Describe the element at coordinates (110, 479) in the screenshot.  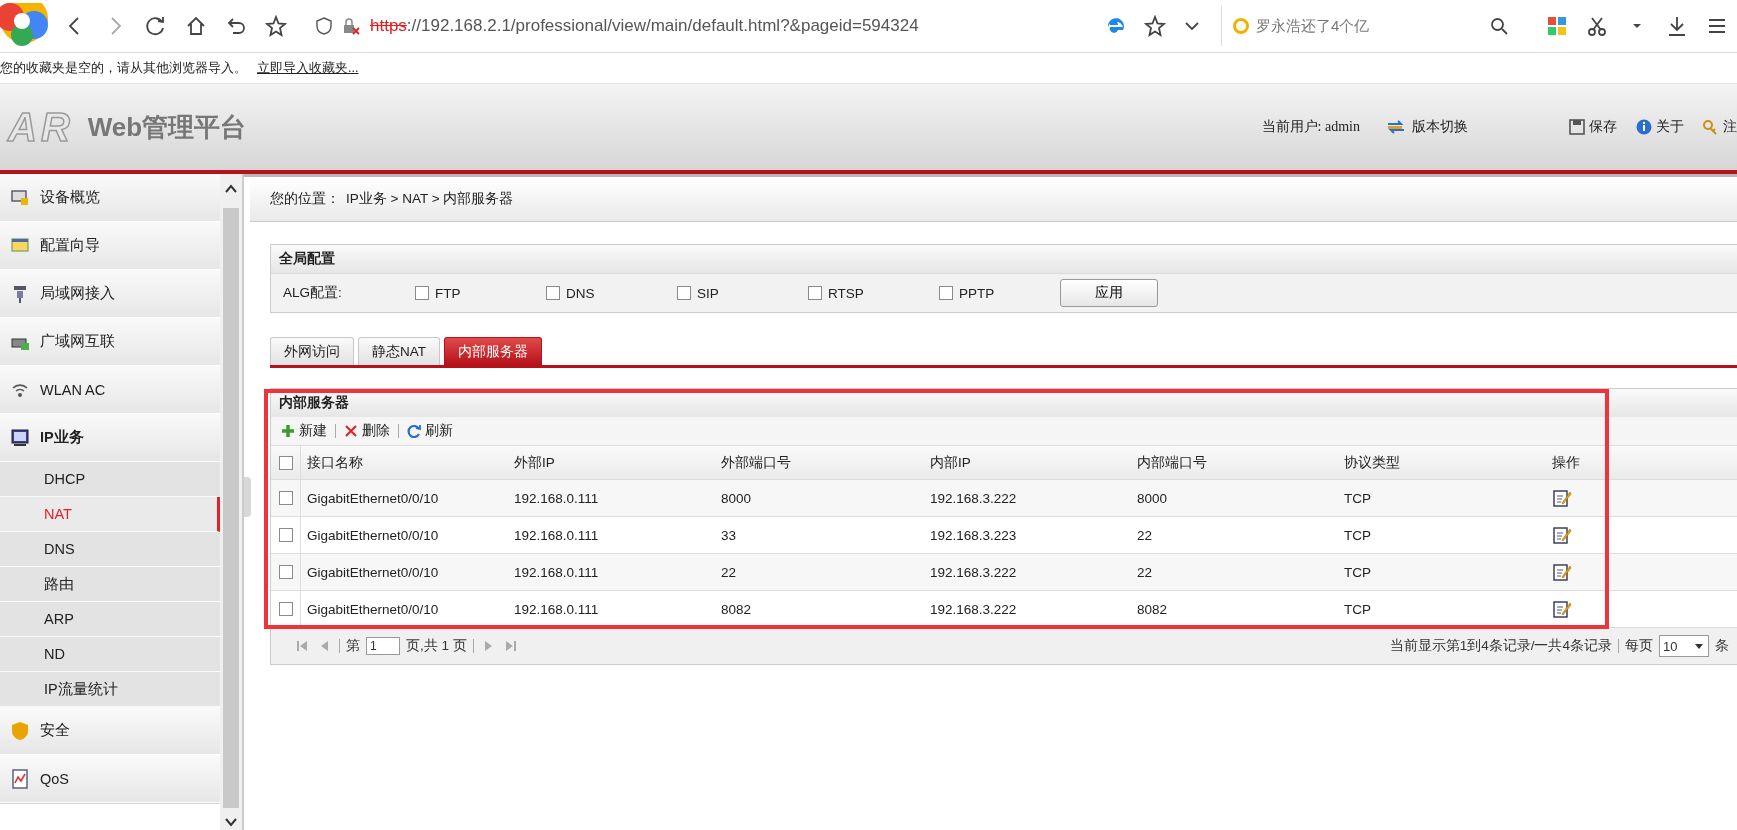
I see `sidebar-subitem: DHCP` at that location.